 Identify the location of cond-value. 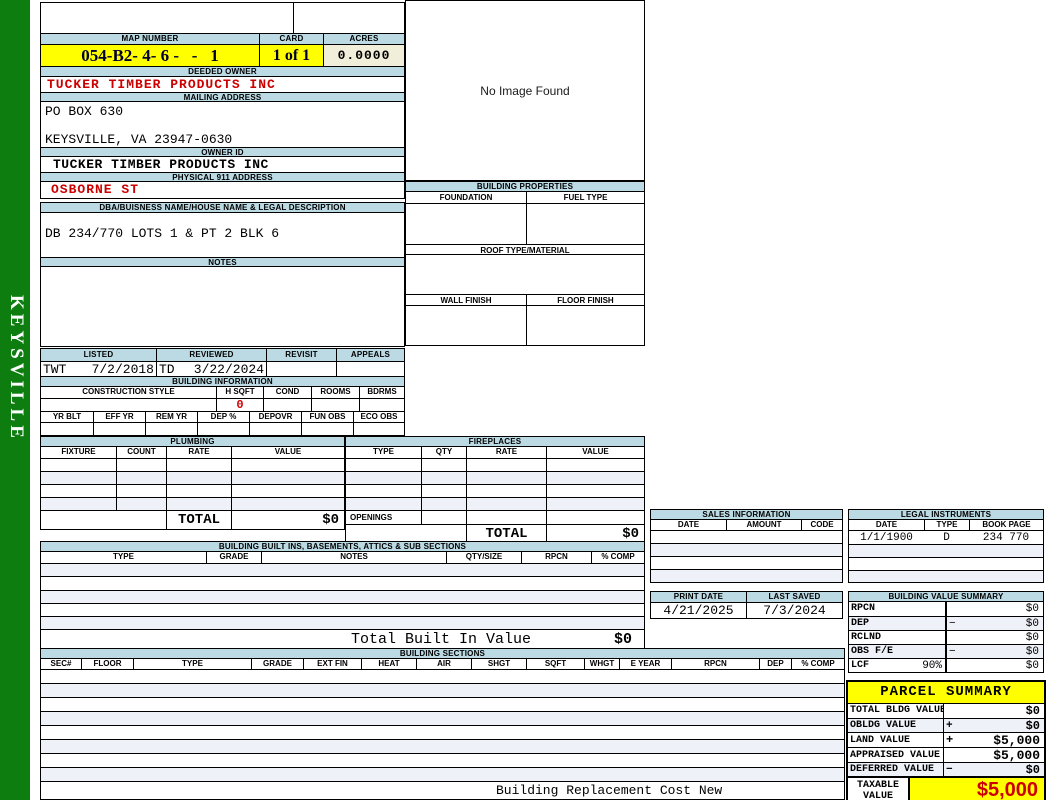
(287, 405).